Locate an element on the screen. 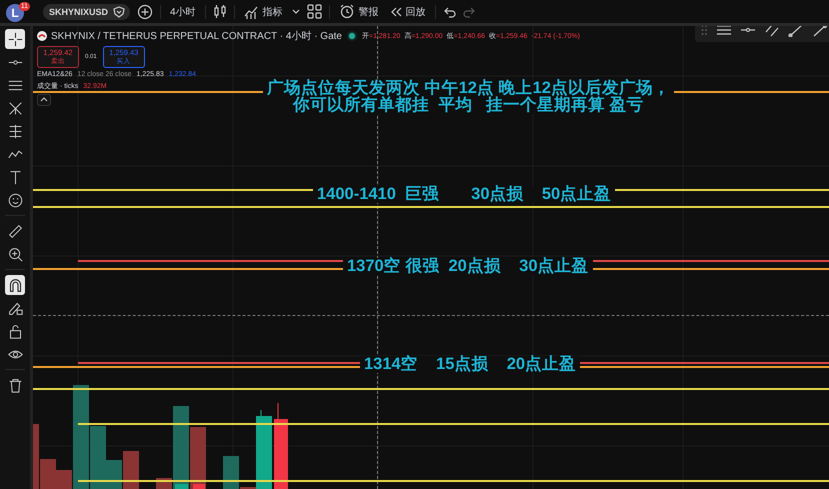 The height and width of the screenshot is (489, 829). channel-lines-icon is located at coordinates (724, 31).